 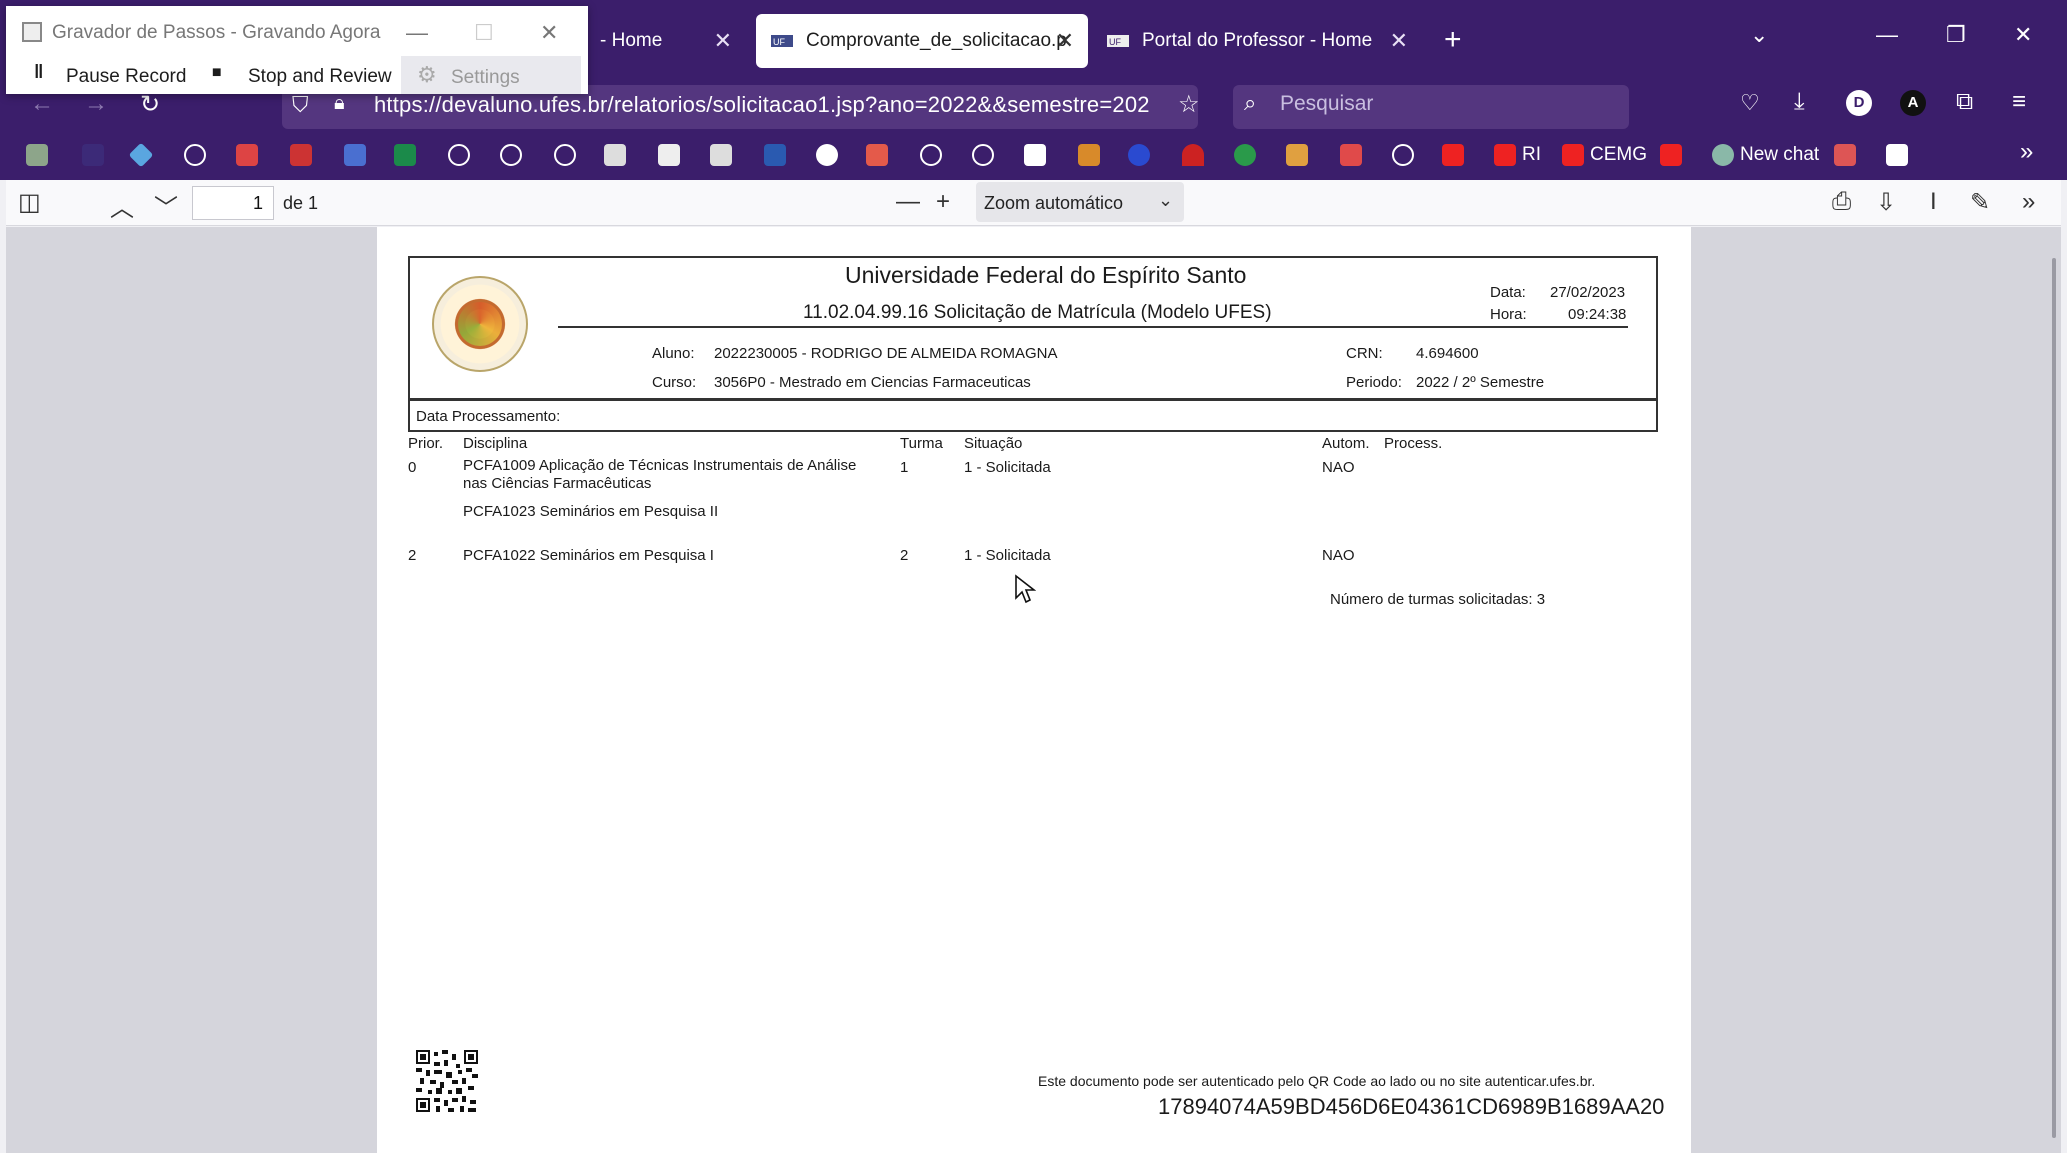 What do you see at coordinates (339, 103) in the screenshot?
I see `lock-icon: 🔒︎` at bounding box center [339, 103].